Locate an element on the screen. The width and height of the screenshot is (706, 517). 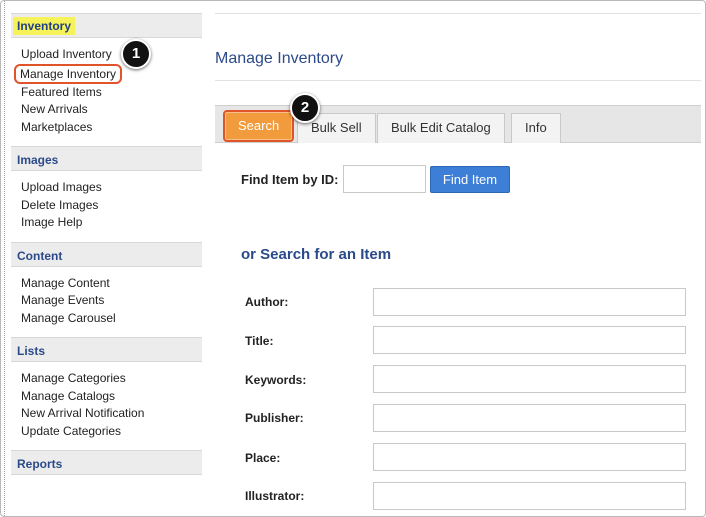
sidebar-item-manage-carousel: Manage Carousel is located at coordinates (111, 319).